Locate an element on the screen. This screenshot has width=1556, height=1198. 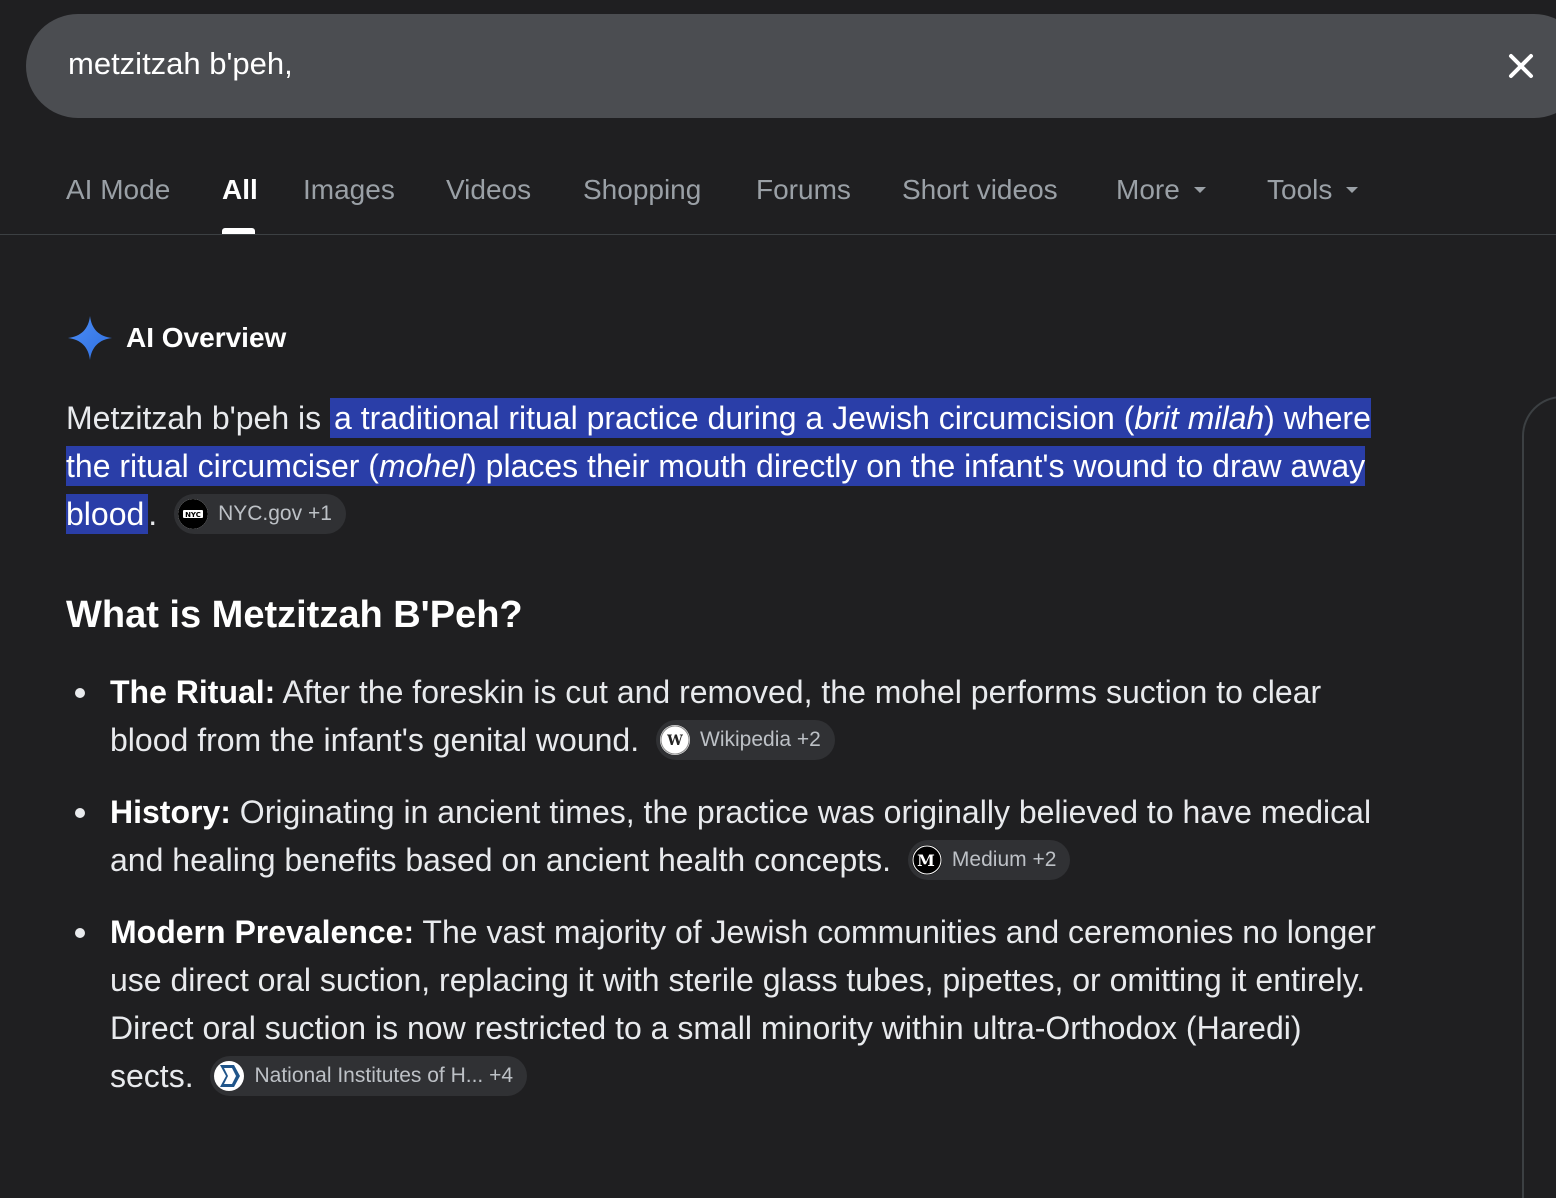
tab-images: Images is located at coordinates (349, 190).